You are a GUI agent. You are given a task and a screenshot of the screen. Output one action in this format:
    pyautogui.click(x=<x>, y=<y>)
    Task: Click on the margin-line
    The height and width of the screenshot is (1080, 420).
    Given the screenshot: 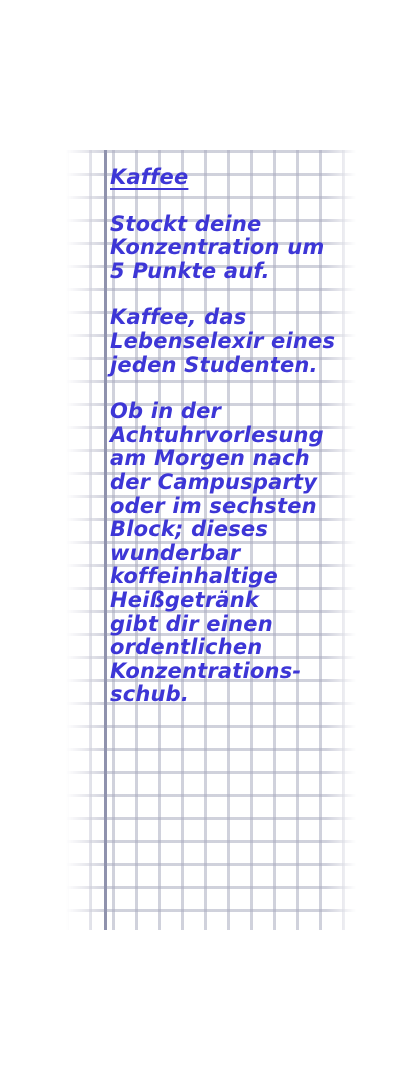 What is the action you would take?
    pyautogui.click(x=105, y=540)
    